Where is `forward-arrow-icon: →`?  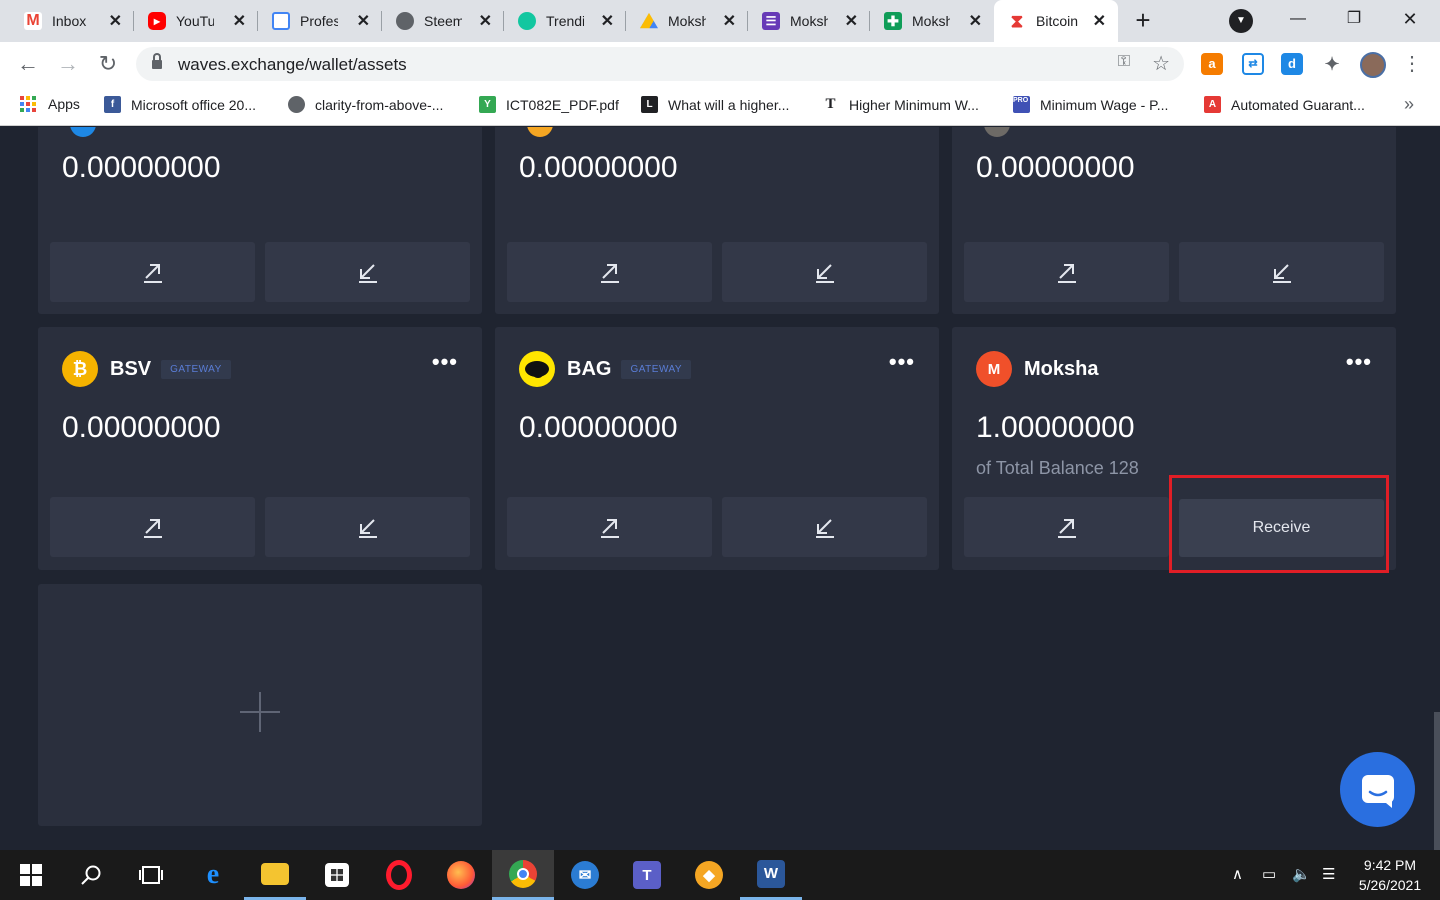
forward-arrow-icon: → is located at coordinates (68, 64).